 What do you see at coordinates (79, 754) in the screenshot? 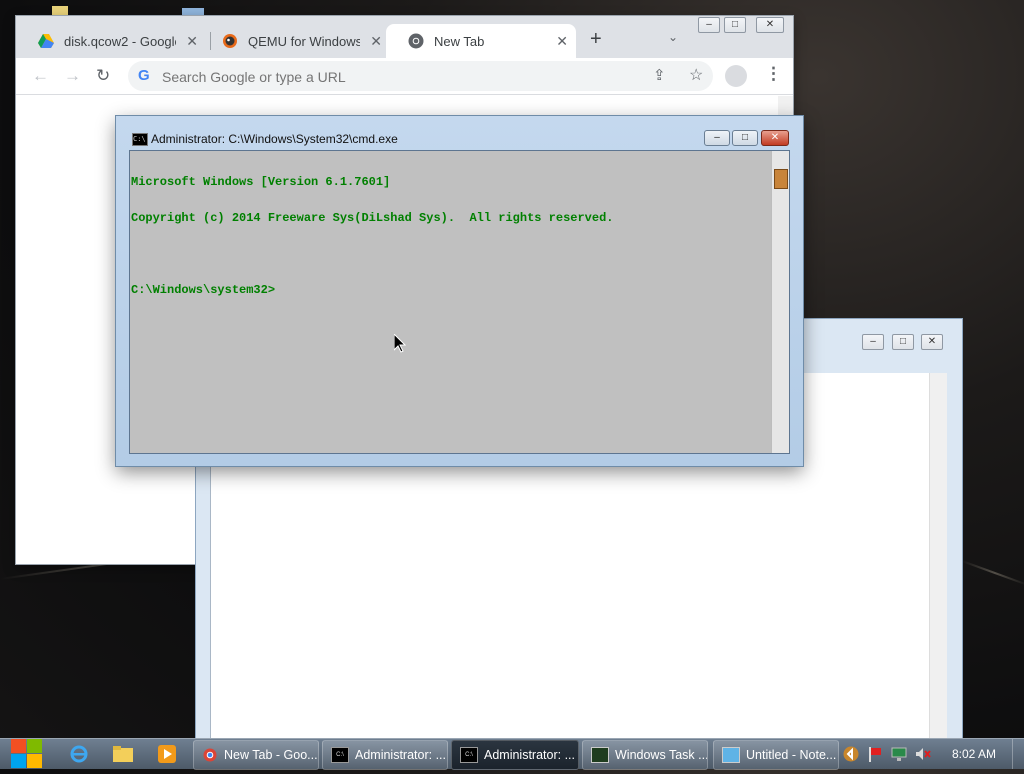
I see `internet-explorer-icon` at bounding box center [79, 754].